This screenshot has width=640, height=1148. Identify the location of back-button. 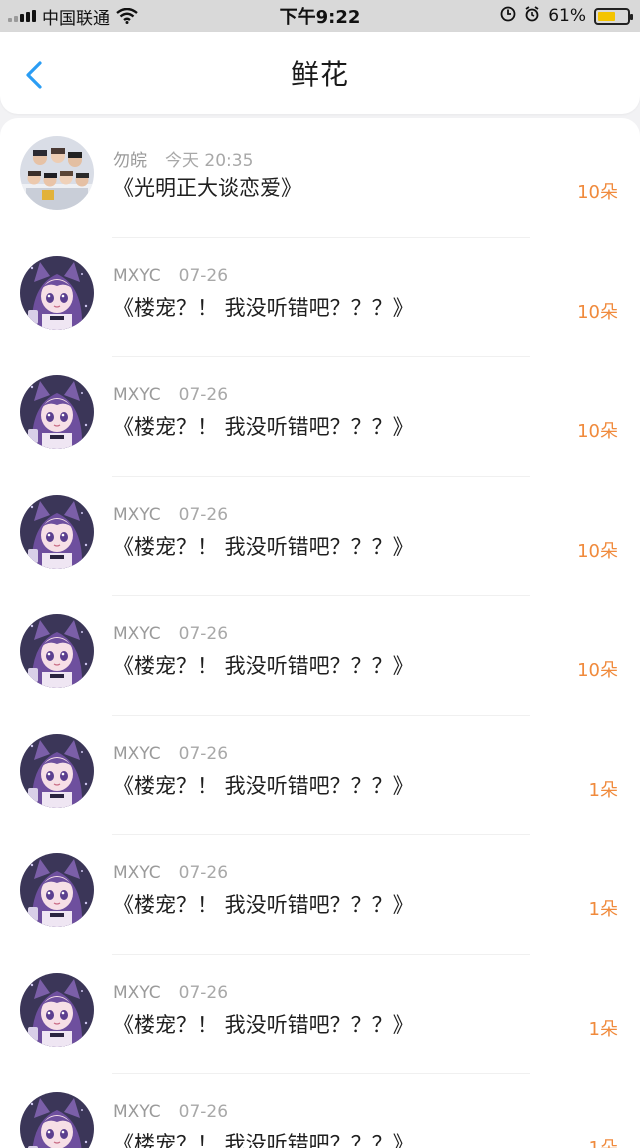
(35, 75).